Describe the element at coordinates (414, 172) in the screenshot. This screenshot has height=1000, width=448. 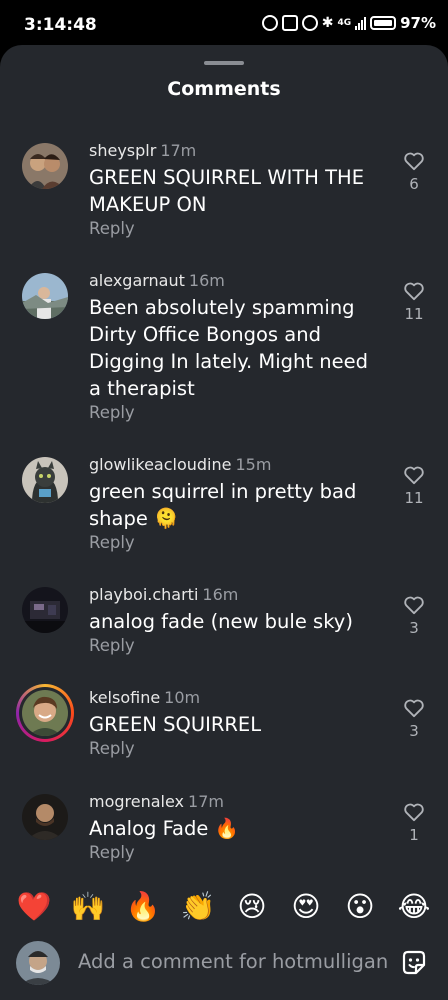
I see `like-button: 6` at that location.